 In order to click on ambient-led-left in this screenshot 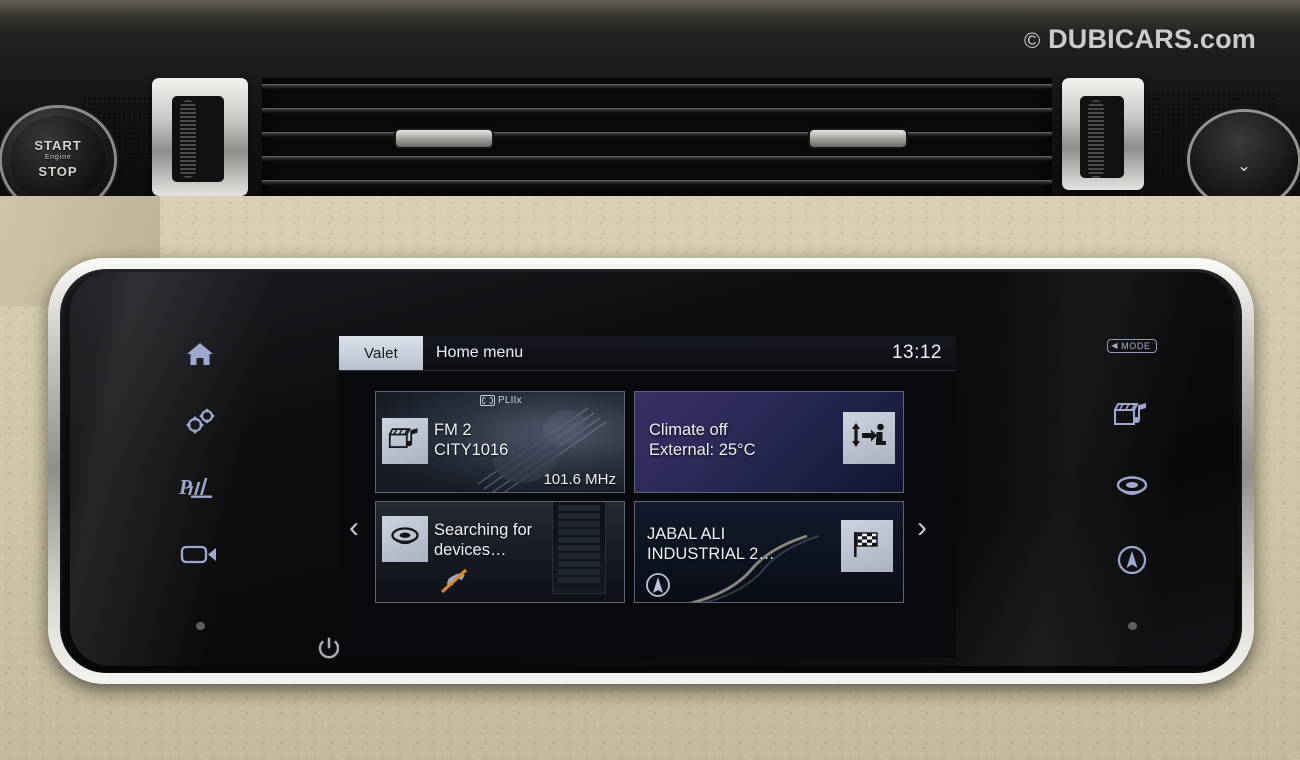, I will do `click(200, 626)`.